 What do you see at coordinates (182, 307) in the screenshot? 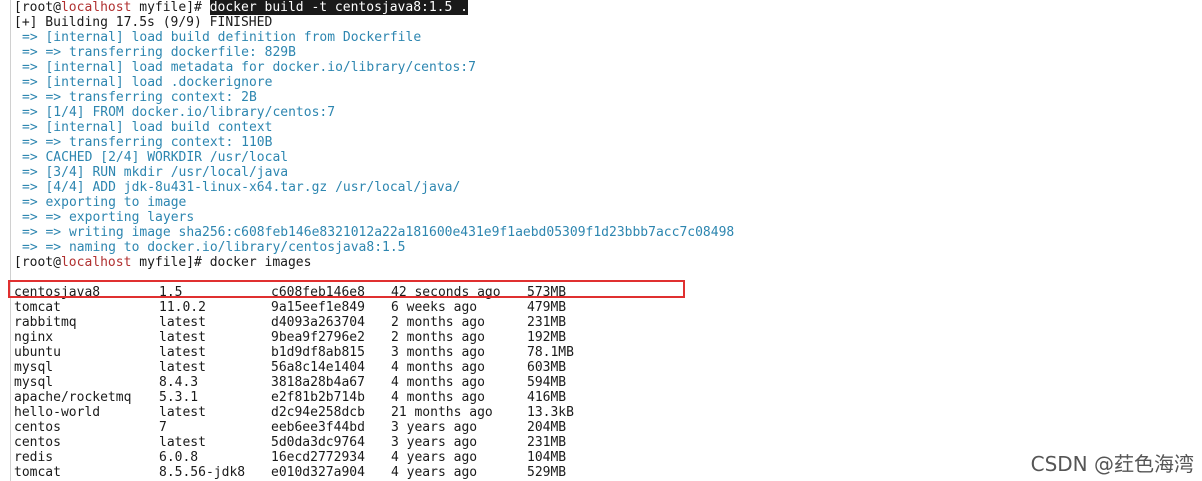
I see `table-cell: 11.0.2` at bounding box center [182, 307].